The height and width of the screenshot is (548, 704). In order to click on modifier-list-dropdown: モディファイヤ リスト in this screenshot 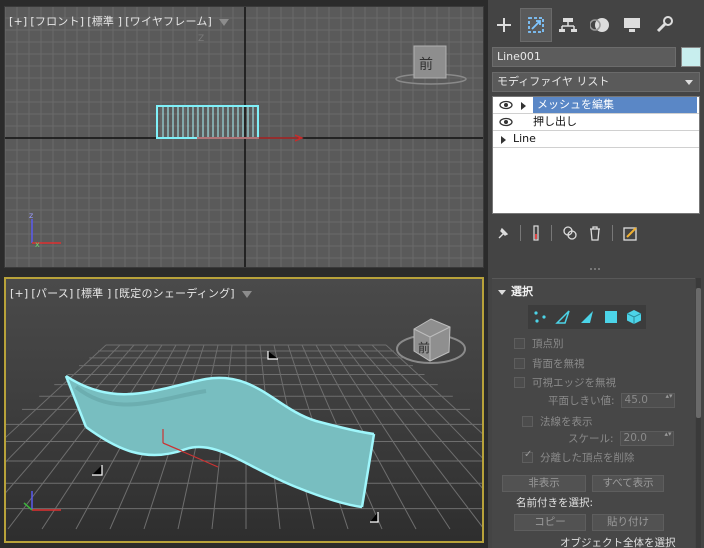, I will do `click(596, 82)`.